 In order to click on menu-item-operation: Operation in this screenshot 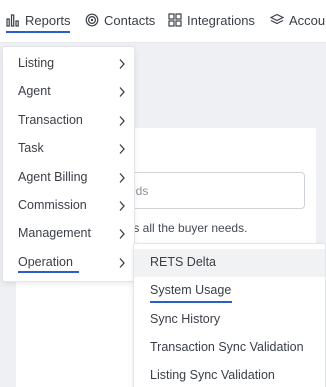, I will do `click(68, 263)`.